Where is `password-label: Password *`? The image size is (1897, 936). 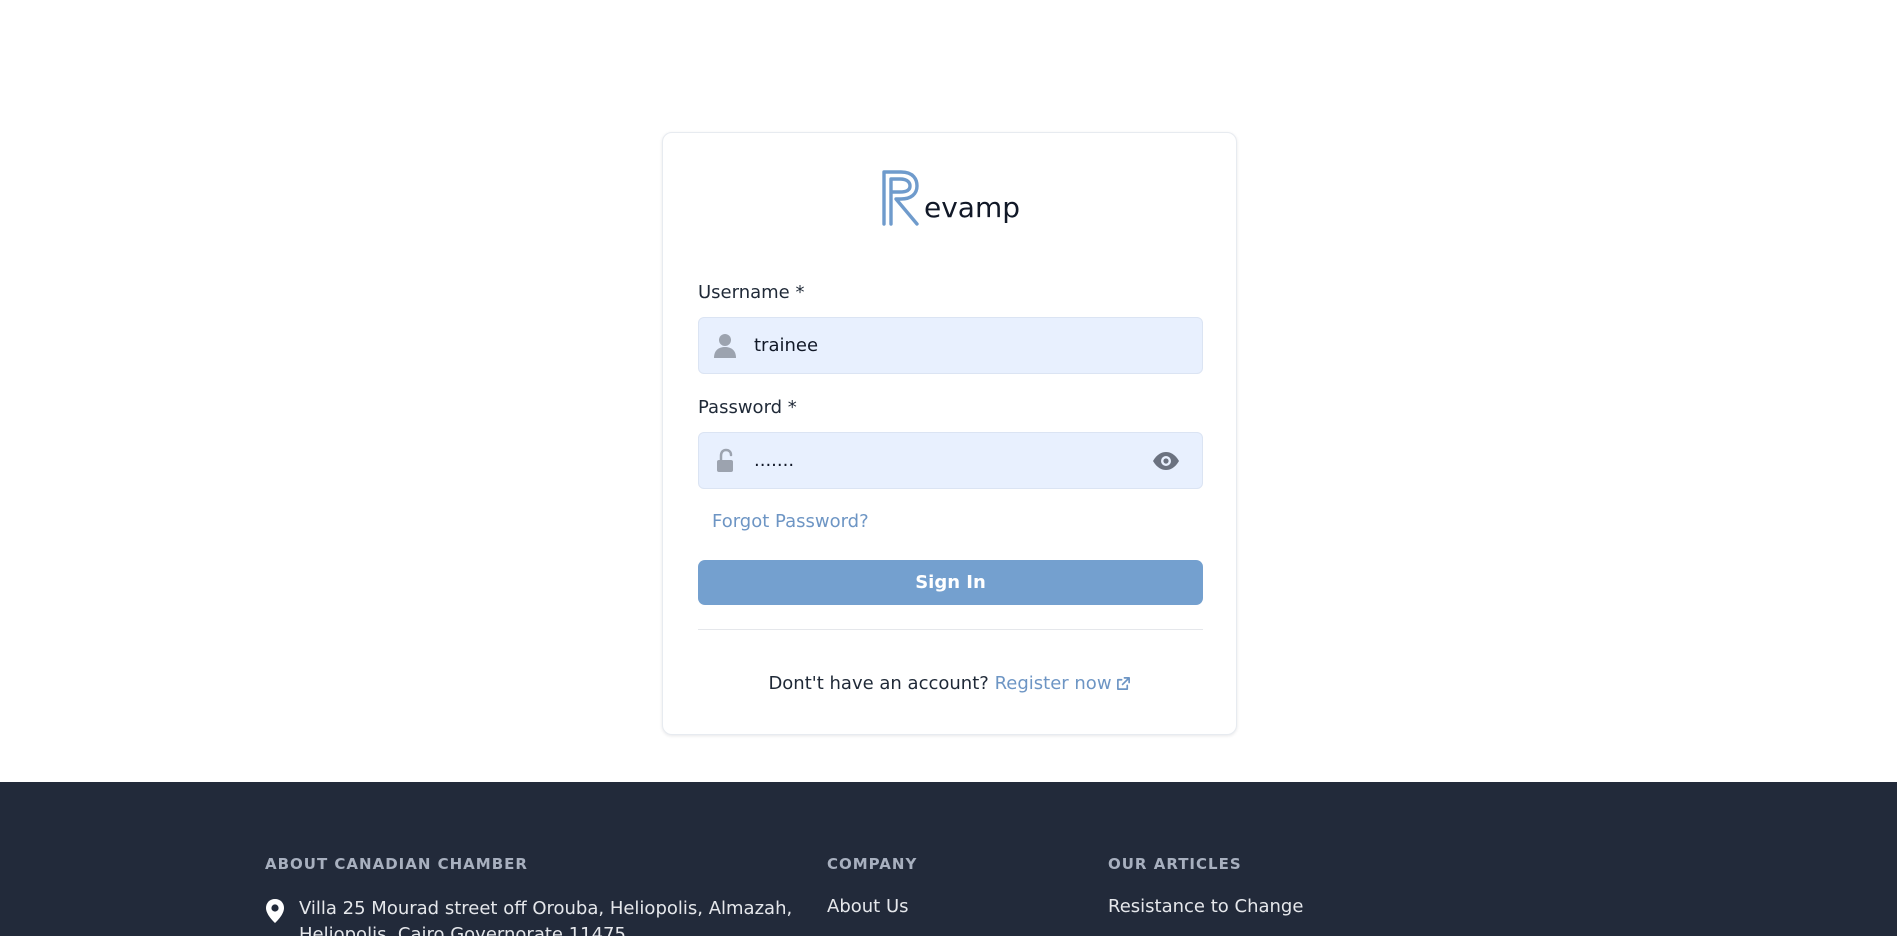 password-label: Password * is located at coordinates (747, 407).